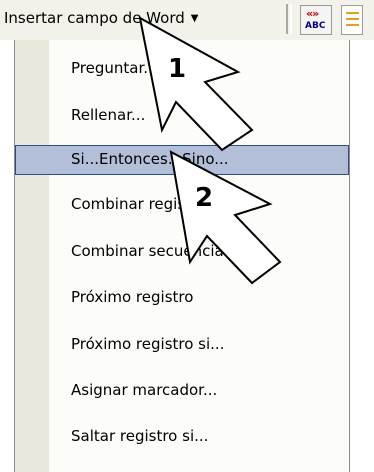 The image size is (374, 472). I want to click on toolbar-separator-highlight, so click(291, 19).